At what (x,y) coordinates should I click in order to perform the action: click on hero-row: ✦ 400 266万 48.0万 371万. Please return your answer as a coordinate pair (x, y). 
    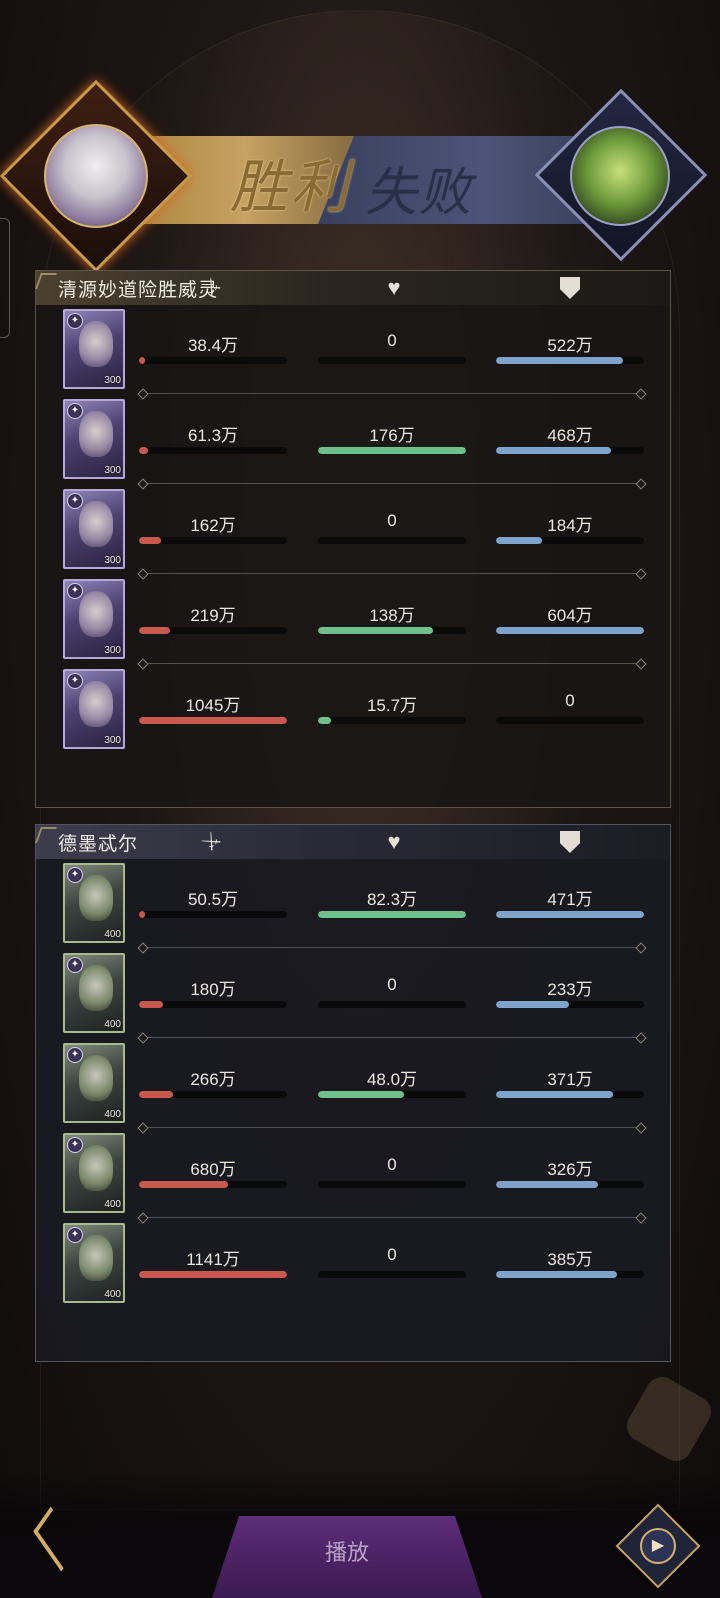
    Looking at the image, I should click on (354, 1084).